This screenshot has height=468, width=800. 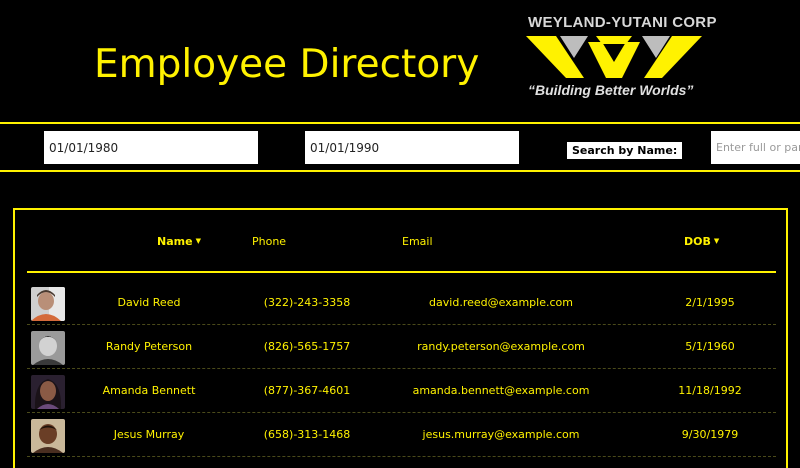 What do you see at coordinates (611, 90) in the screenshot?
I see `logo-tagline: “Building Better Worlds”` at bounding box center [611, 90].